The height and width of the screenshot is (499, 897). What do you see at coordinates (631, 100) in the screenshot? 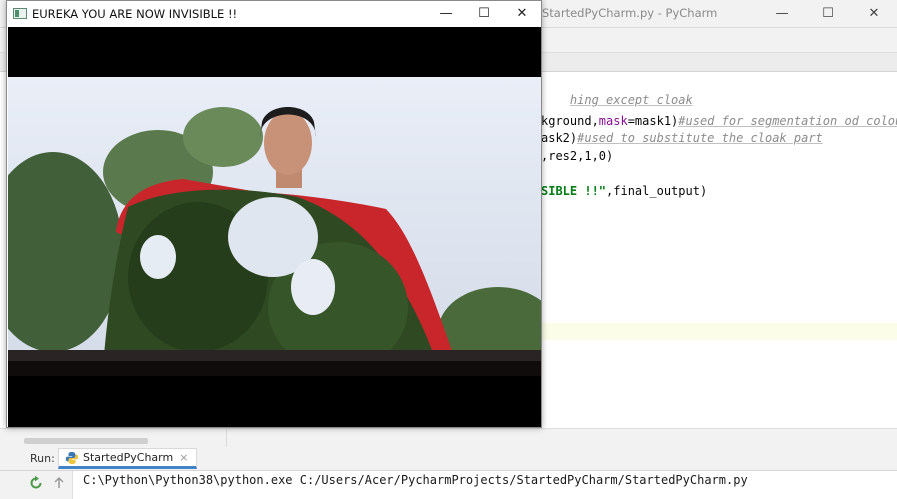
I see `code-comment: hing except cloak` at bounding box center [631, 100].